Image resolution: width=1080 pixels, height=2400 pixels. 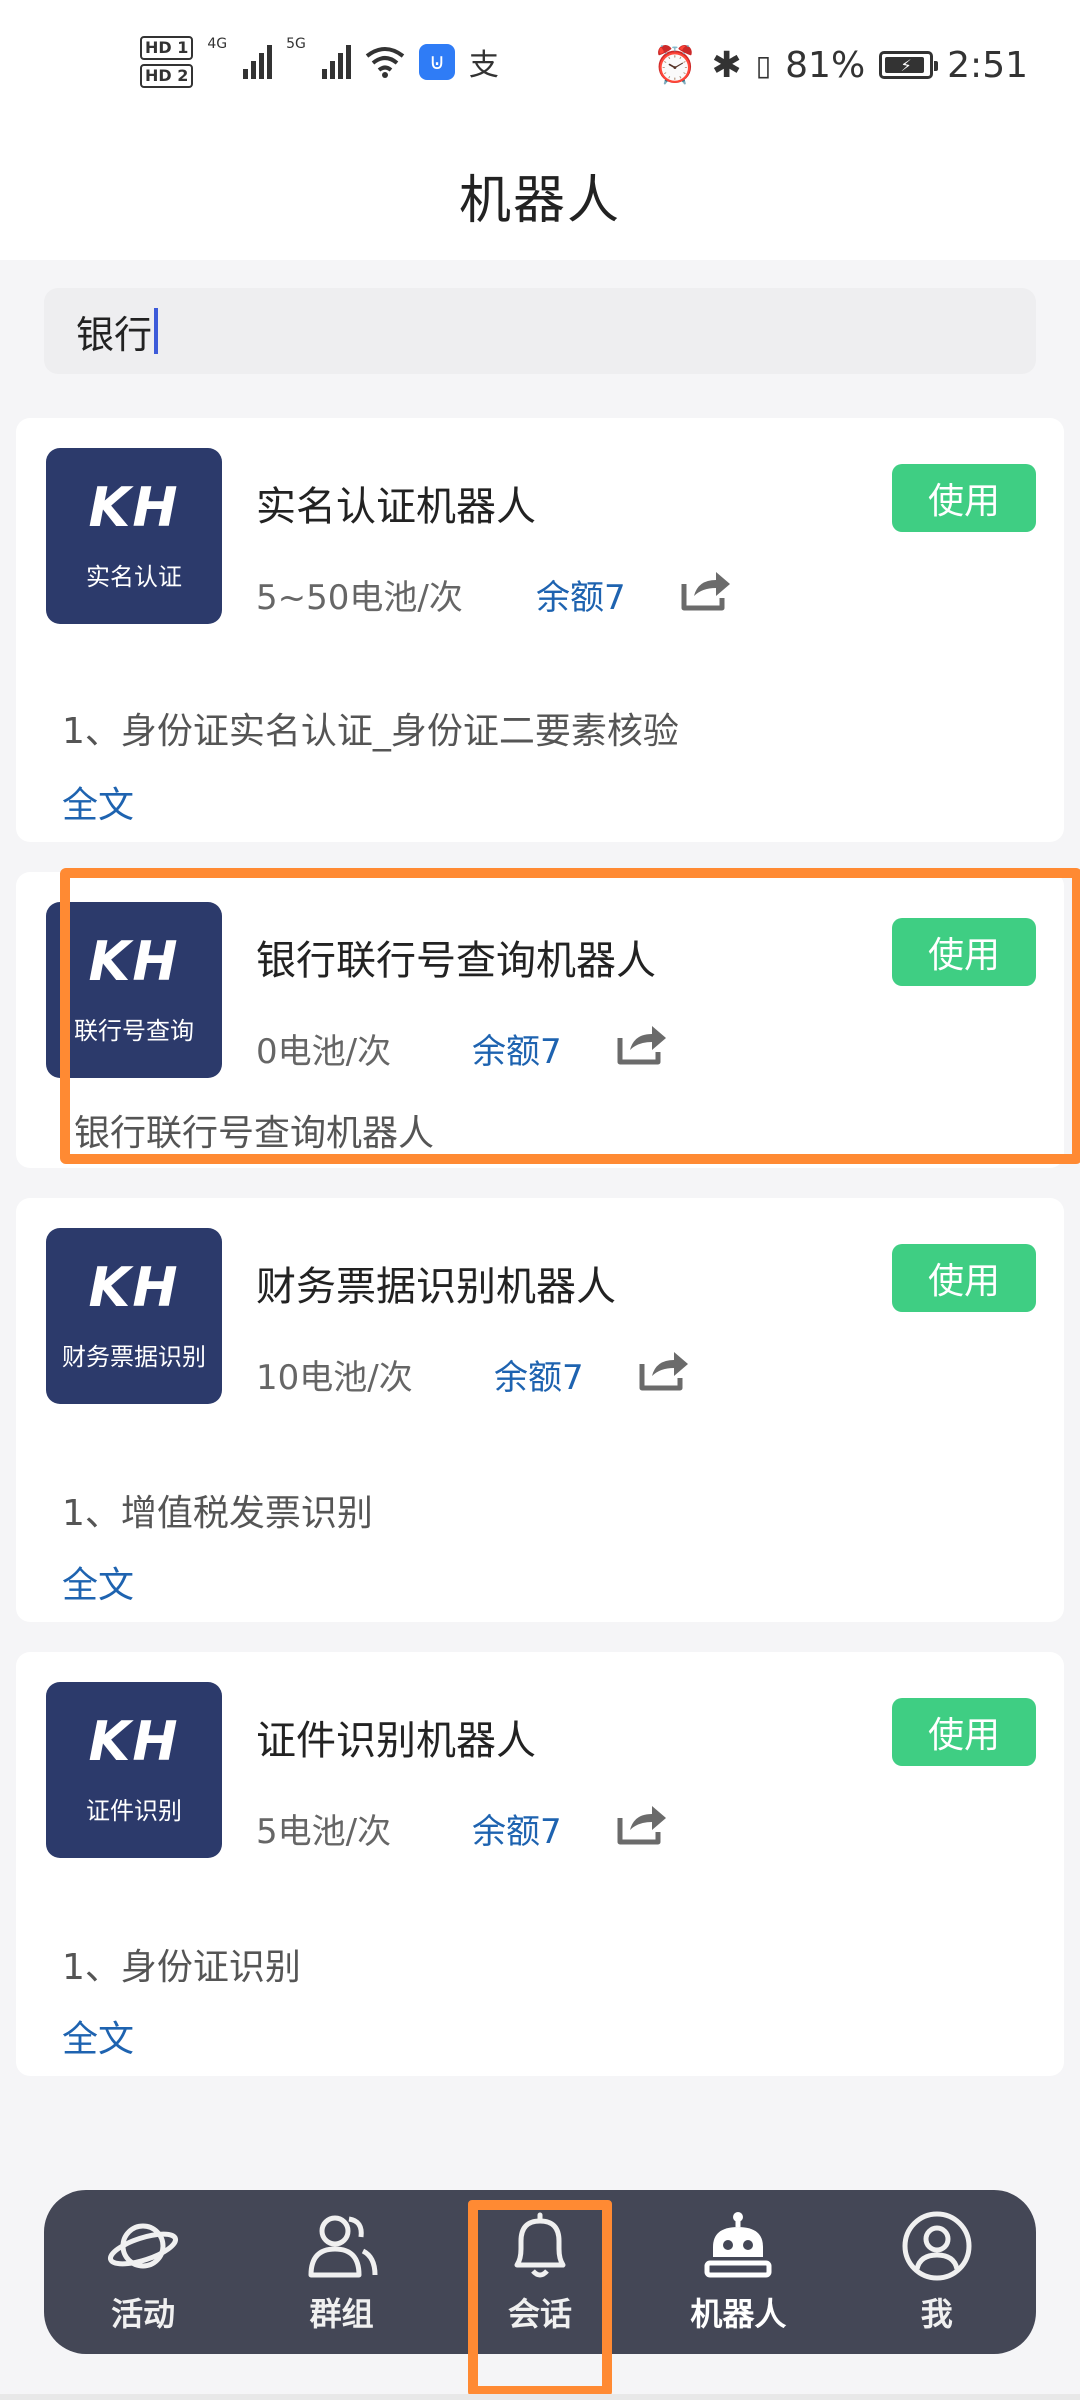 I want to click on vibrate-icon: ▯, so click(x=763, y=65).